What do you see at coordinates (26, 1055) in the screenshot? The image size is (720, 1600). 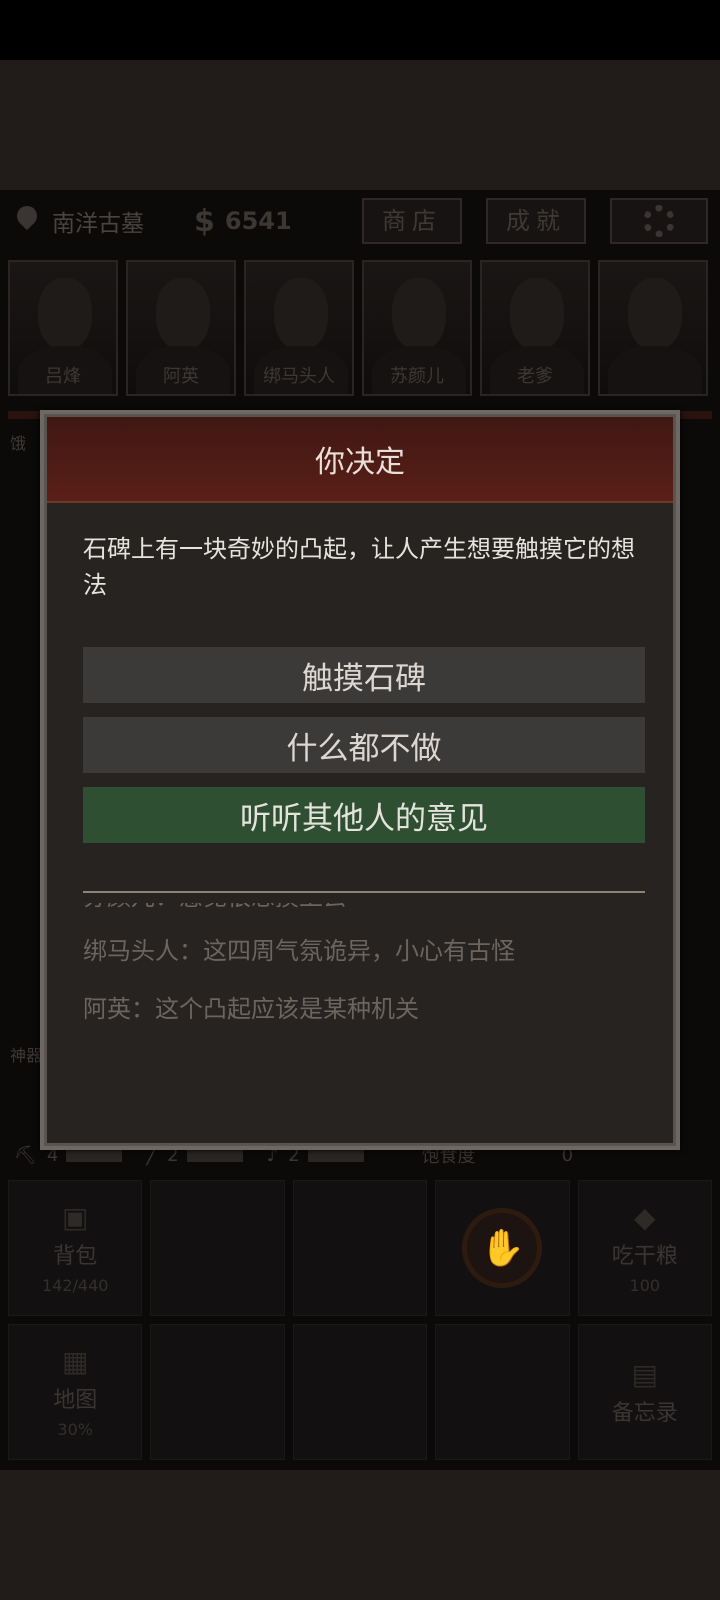 I see `artifact-tag: 神器` at bounding box center [26, 1055].